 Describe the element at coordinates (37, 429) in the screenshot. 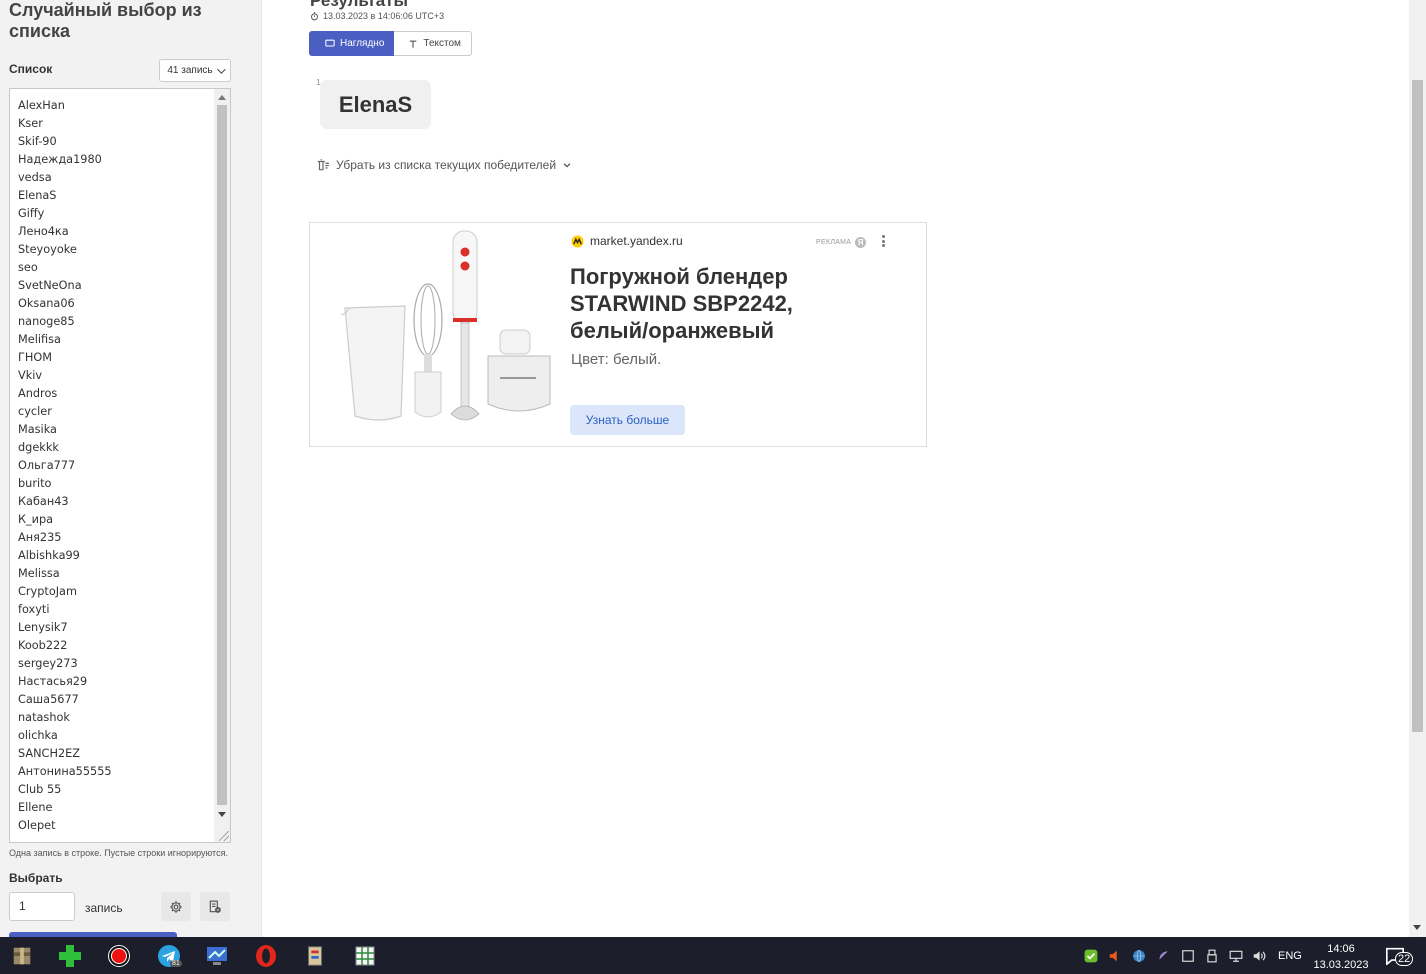

I see `list-entry: Masika` at that location.